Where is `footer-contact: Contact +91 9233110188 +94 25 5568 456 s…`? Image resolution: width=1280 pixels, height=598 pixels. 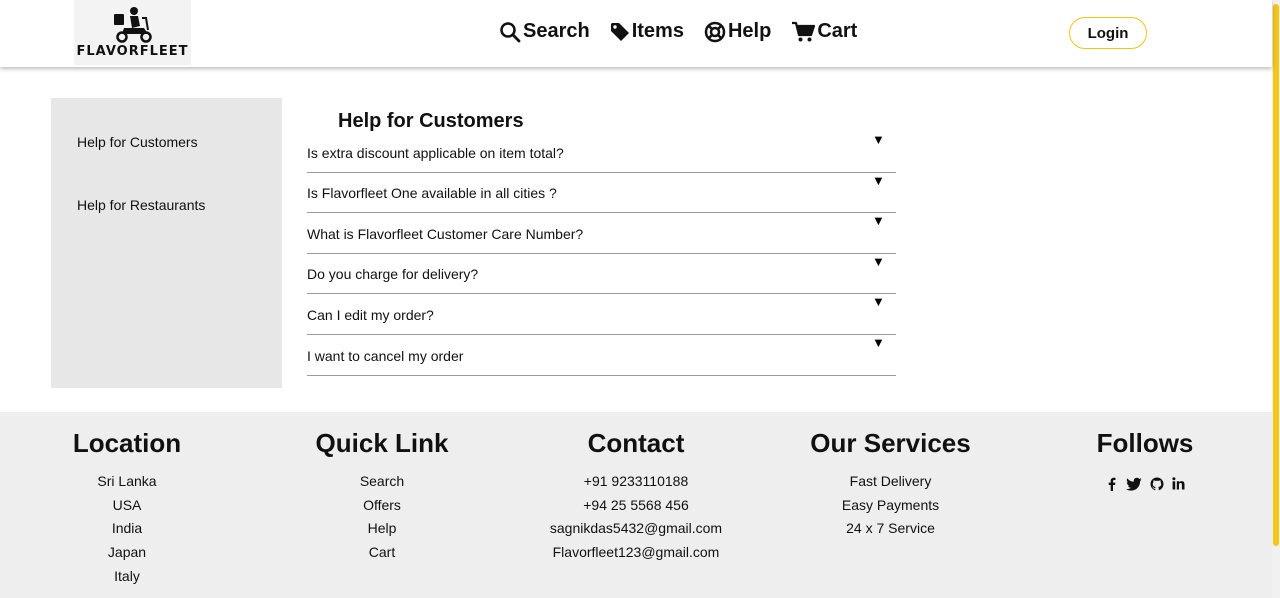 footer-contact: Contact +91 9233110188 +94 25 5568 456 s… is located at coordinates (636, 496).